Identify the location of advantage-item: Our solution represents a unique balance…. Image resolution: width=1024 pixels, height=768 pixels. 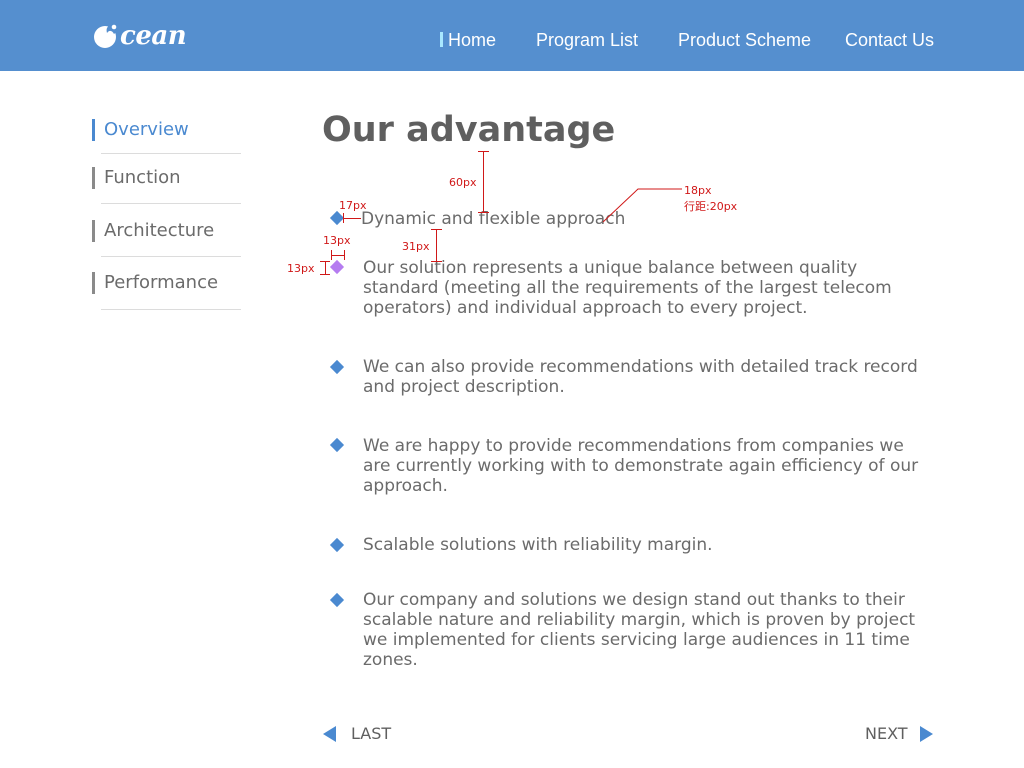
(627, 288).